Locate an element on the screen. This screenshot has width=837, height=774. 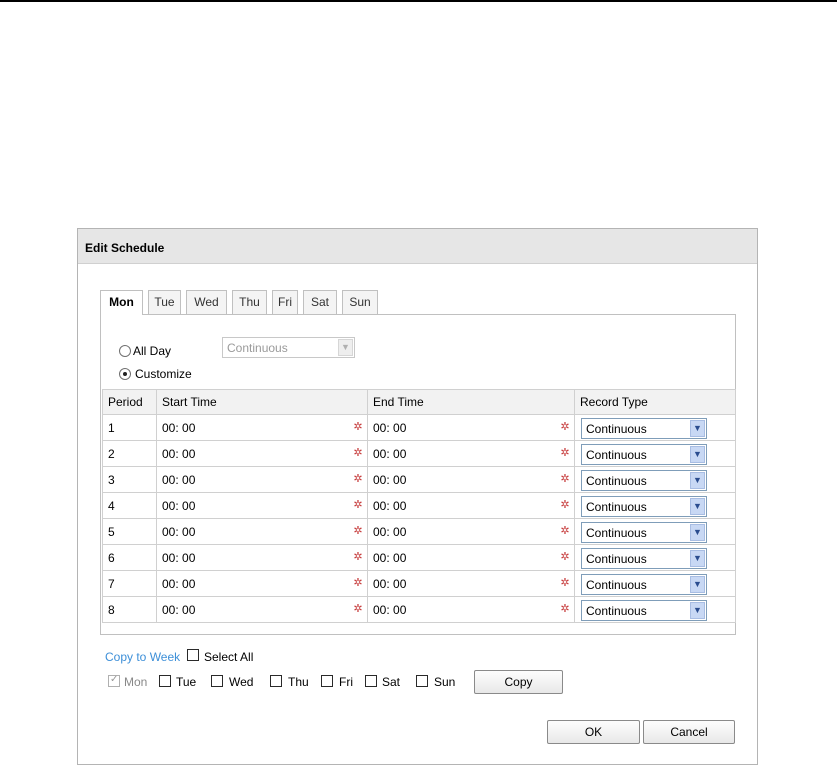
customize-radio is located at coordinates (125, 374).